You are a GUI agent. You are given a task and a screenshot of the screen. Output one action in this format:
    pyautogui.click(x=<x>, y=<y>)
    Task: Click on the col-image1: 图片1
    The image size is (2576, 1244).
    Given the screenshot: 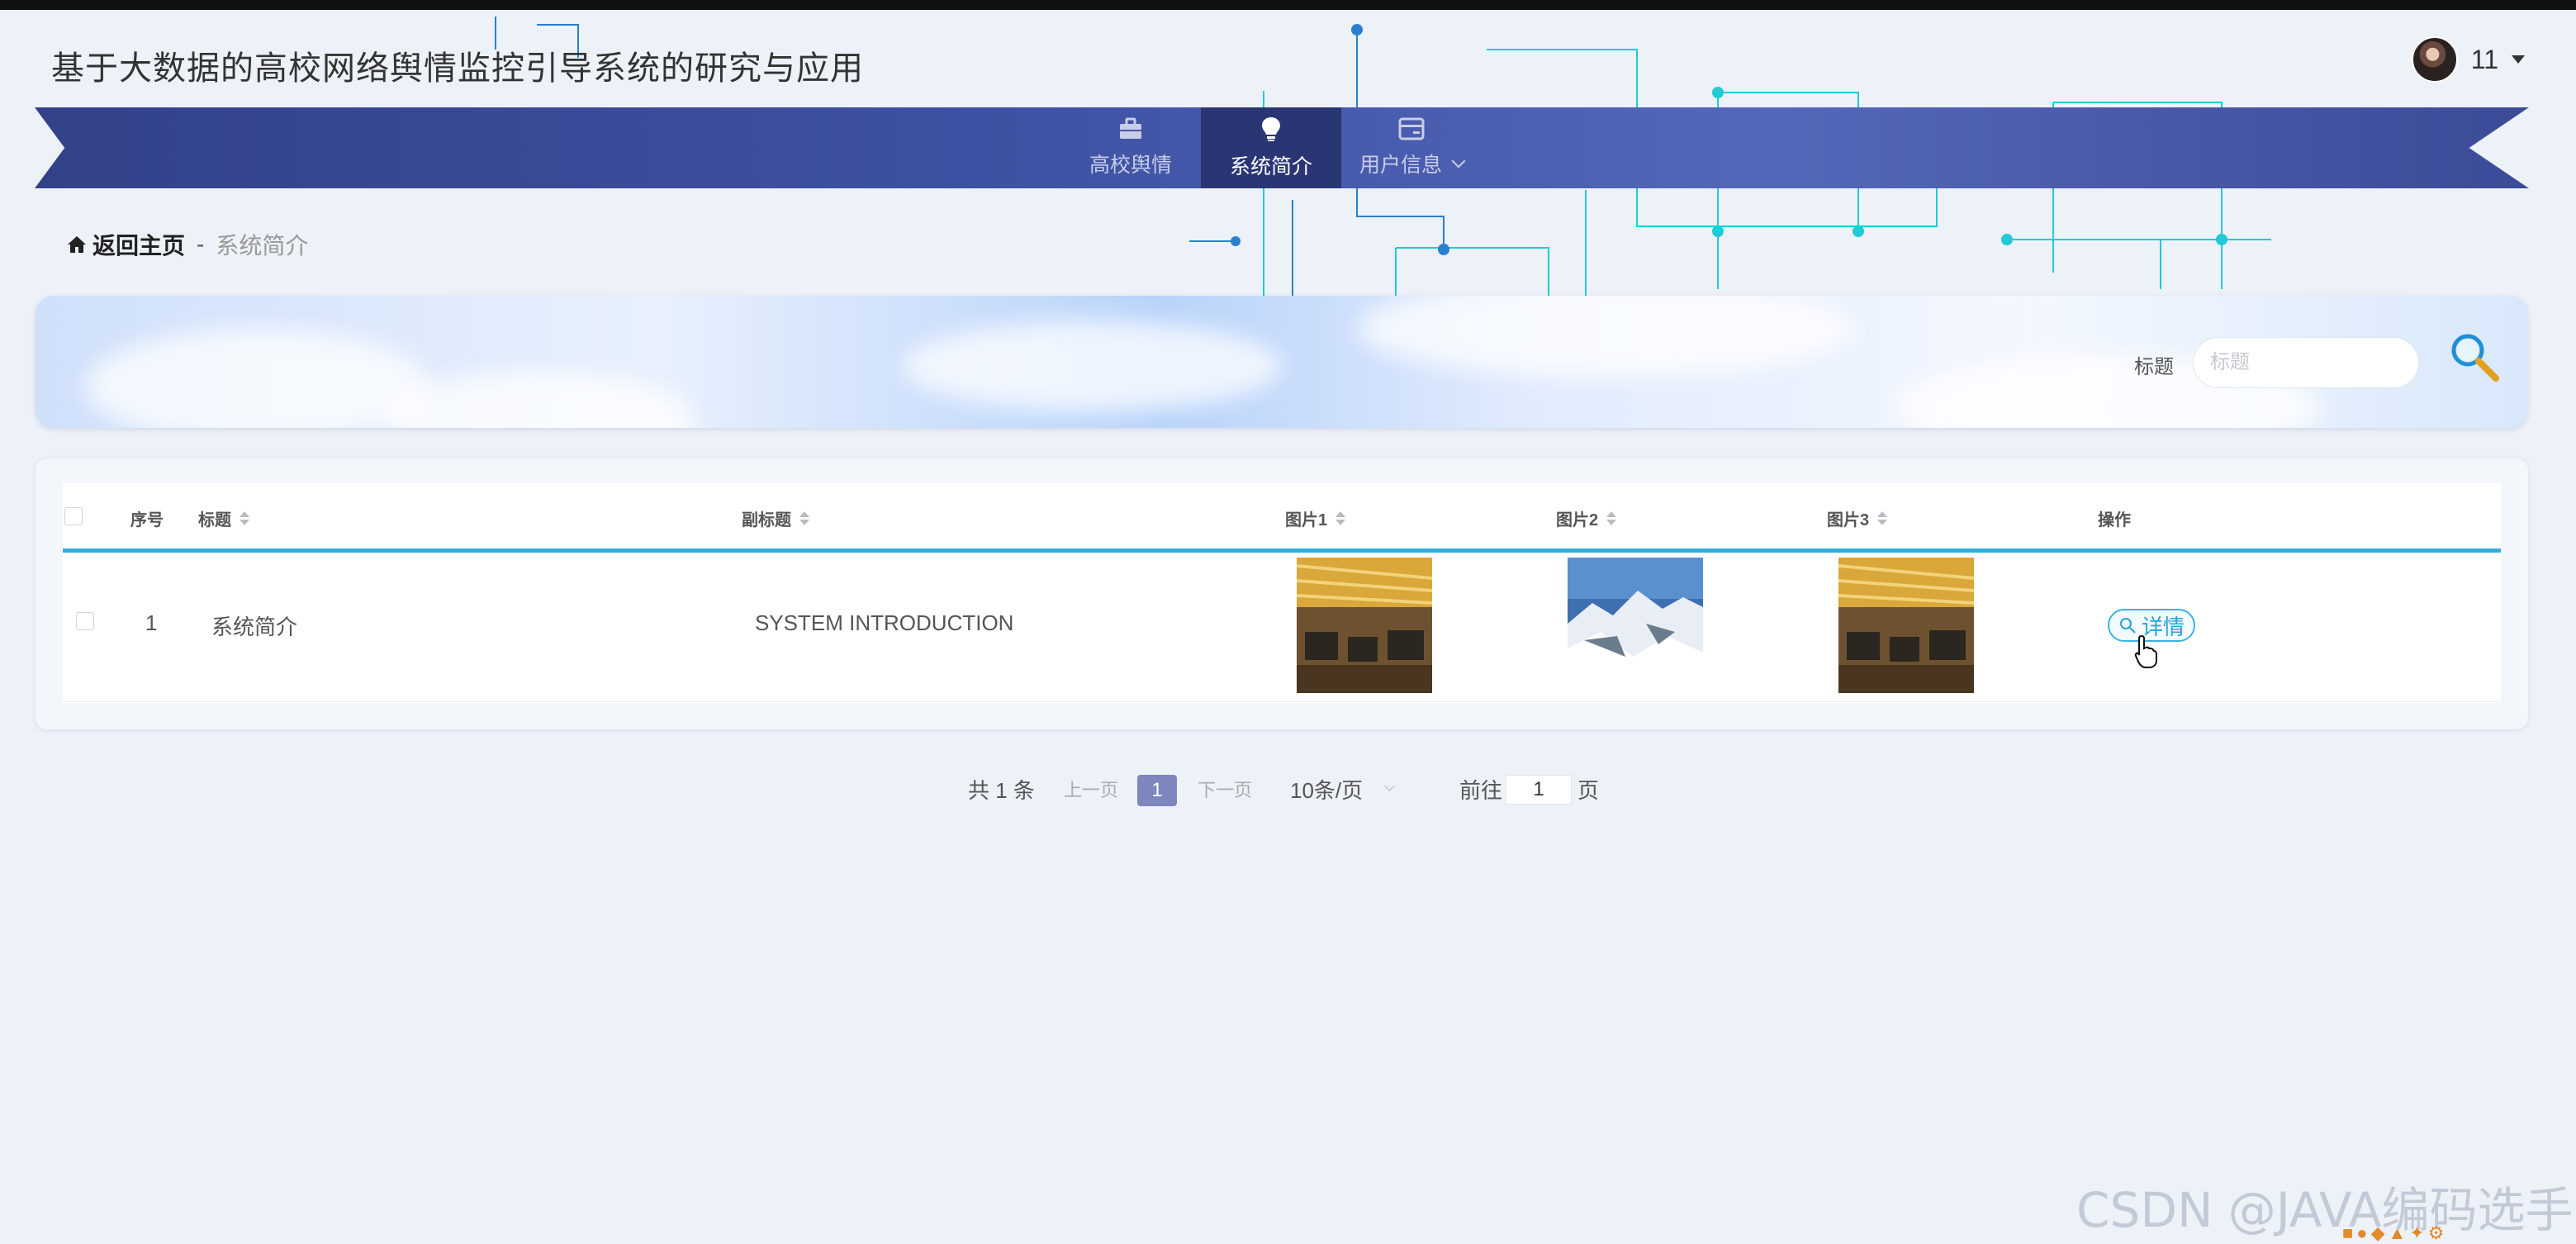 What is the action you would take?
    pyautogui.click(x=1315, y=518)
    